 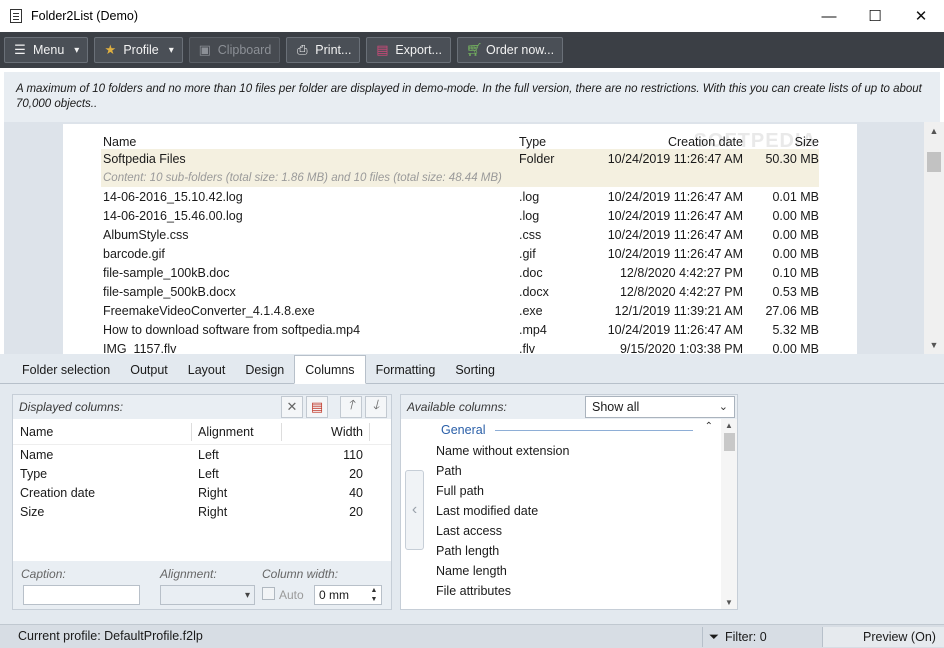 I want to click on table-row: Type Left 20, so click(x=202, y=473).